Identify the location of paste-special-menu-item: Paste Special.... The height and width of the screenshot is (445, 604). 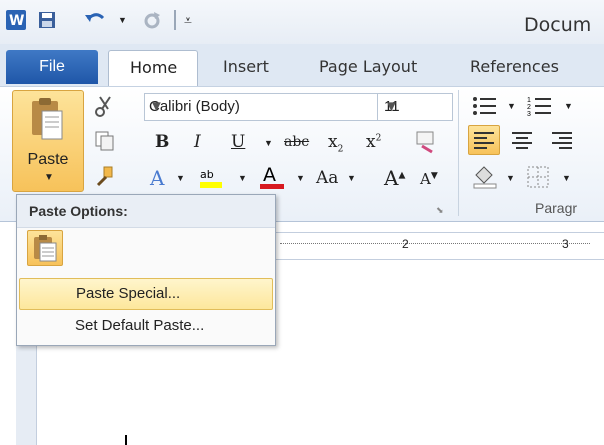
(146, 294).